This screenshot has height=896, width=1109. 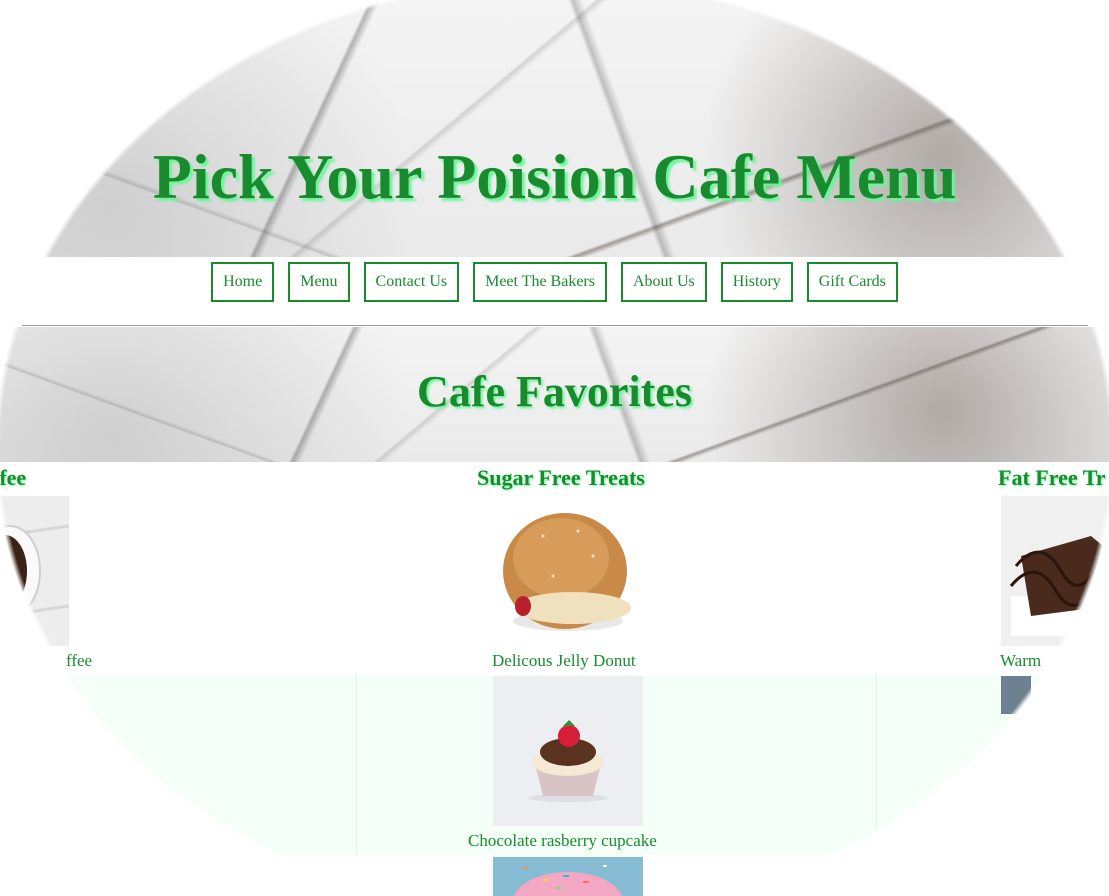 I want to click on row-separator-left, so click(x=356, y=765).